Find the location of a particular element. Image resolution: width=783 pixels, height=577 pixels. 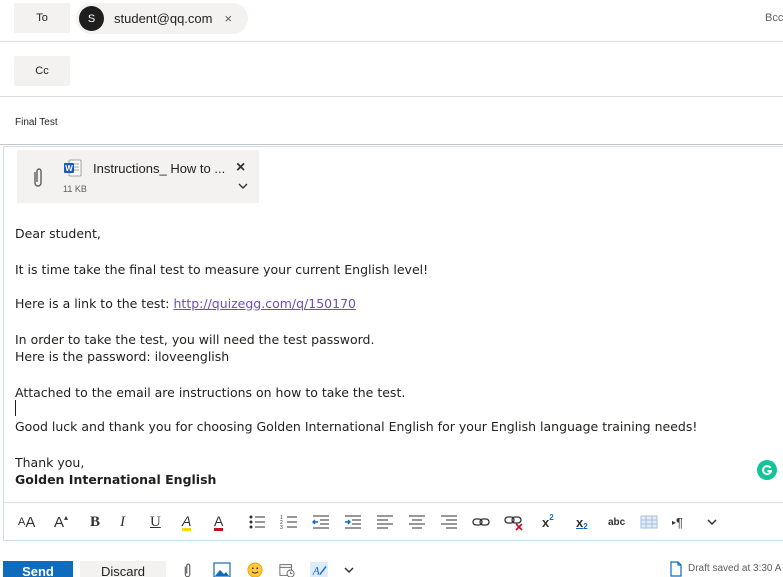

numbered-list-icon: 1 2 3 is located at coordinates (289, 522).